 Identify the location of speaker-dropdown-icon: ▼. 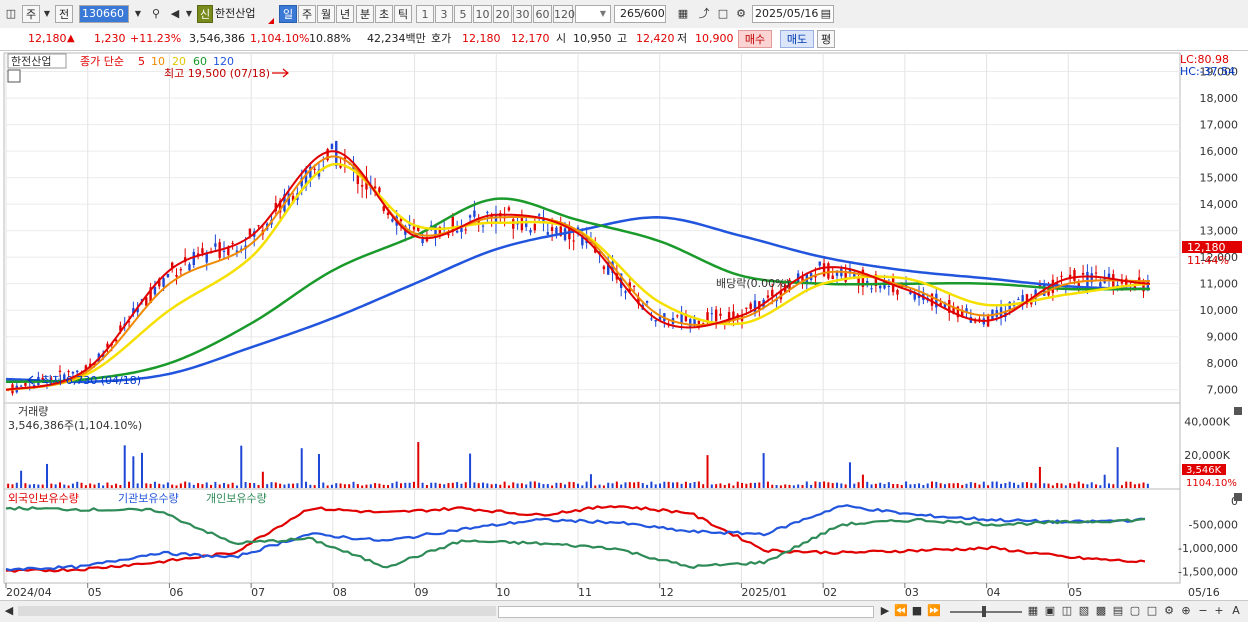
(189, 14).